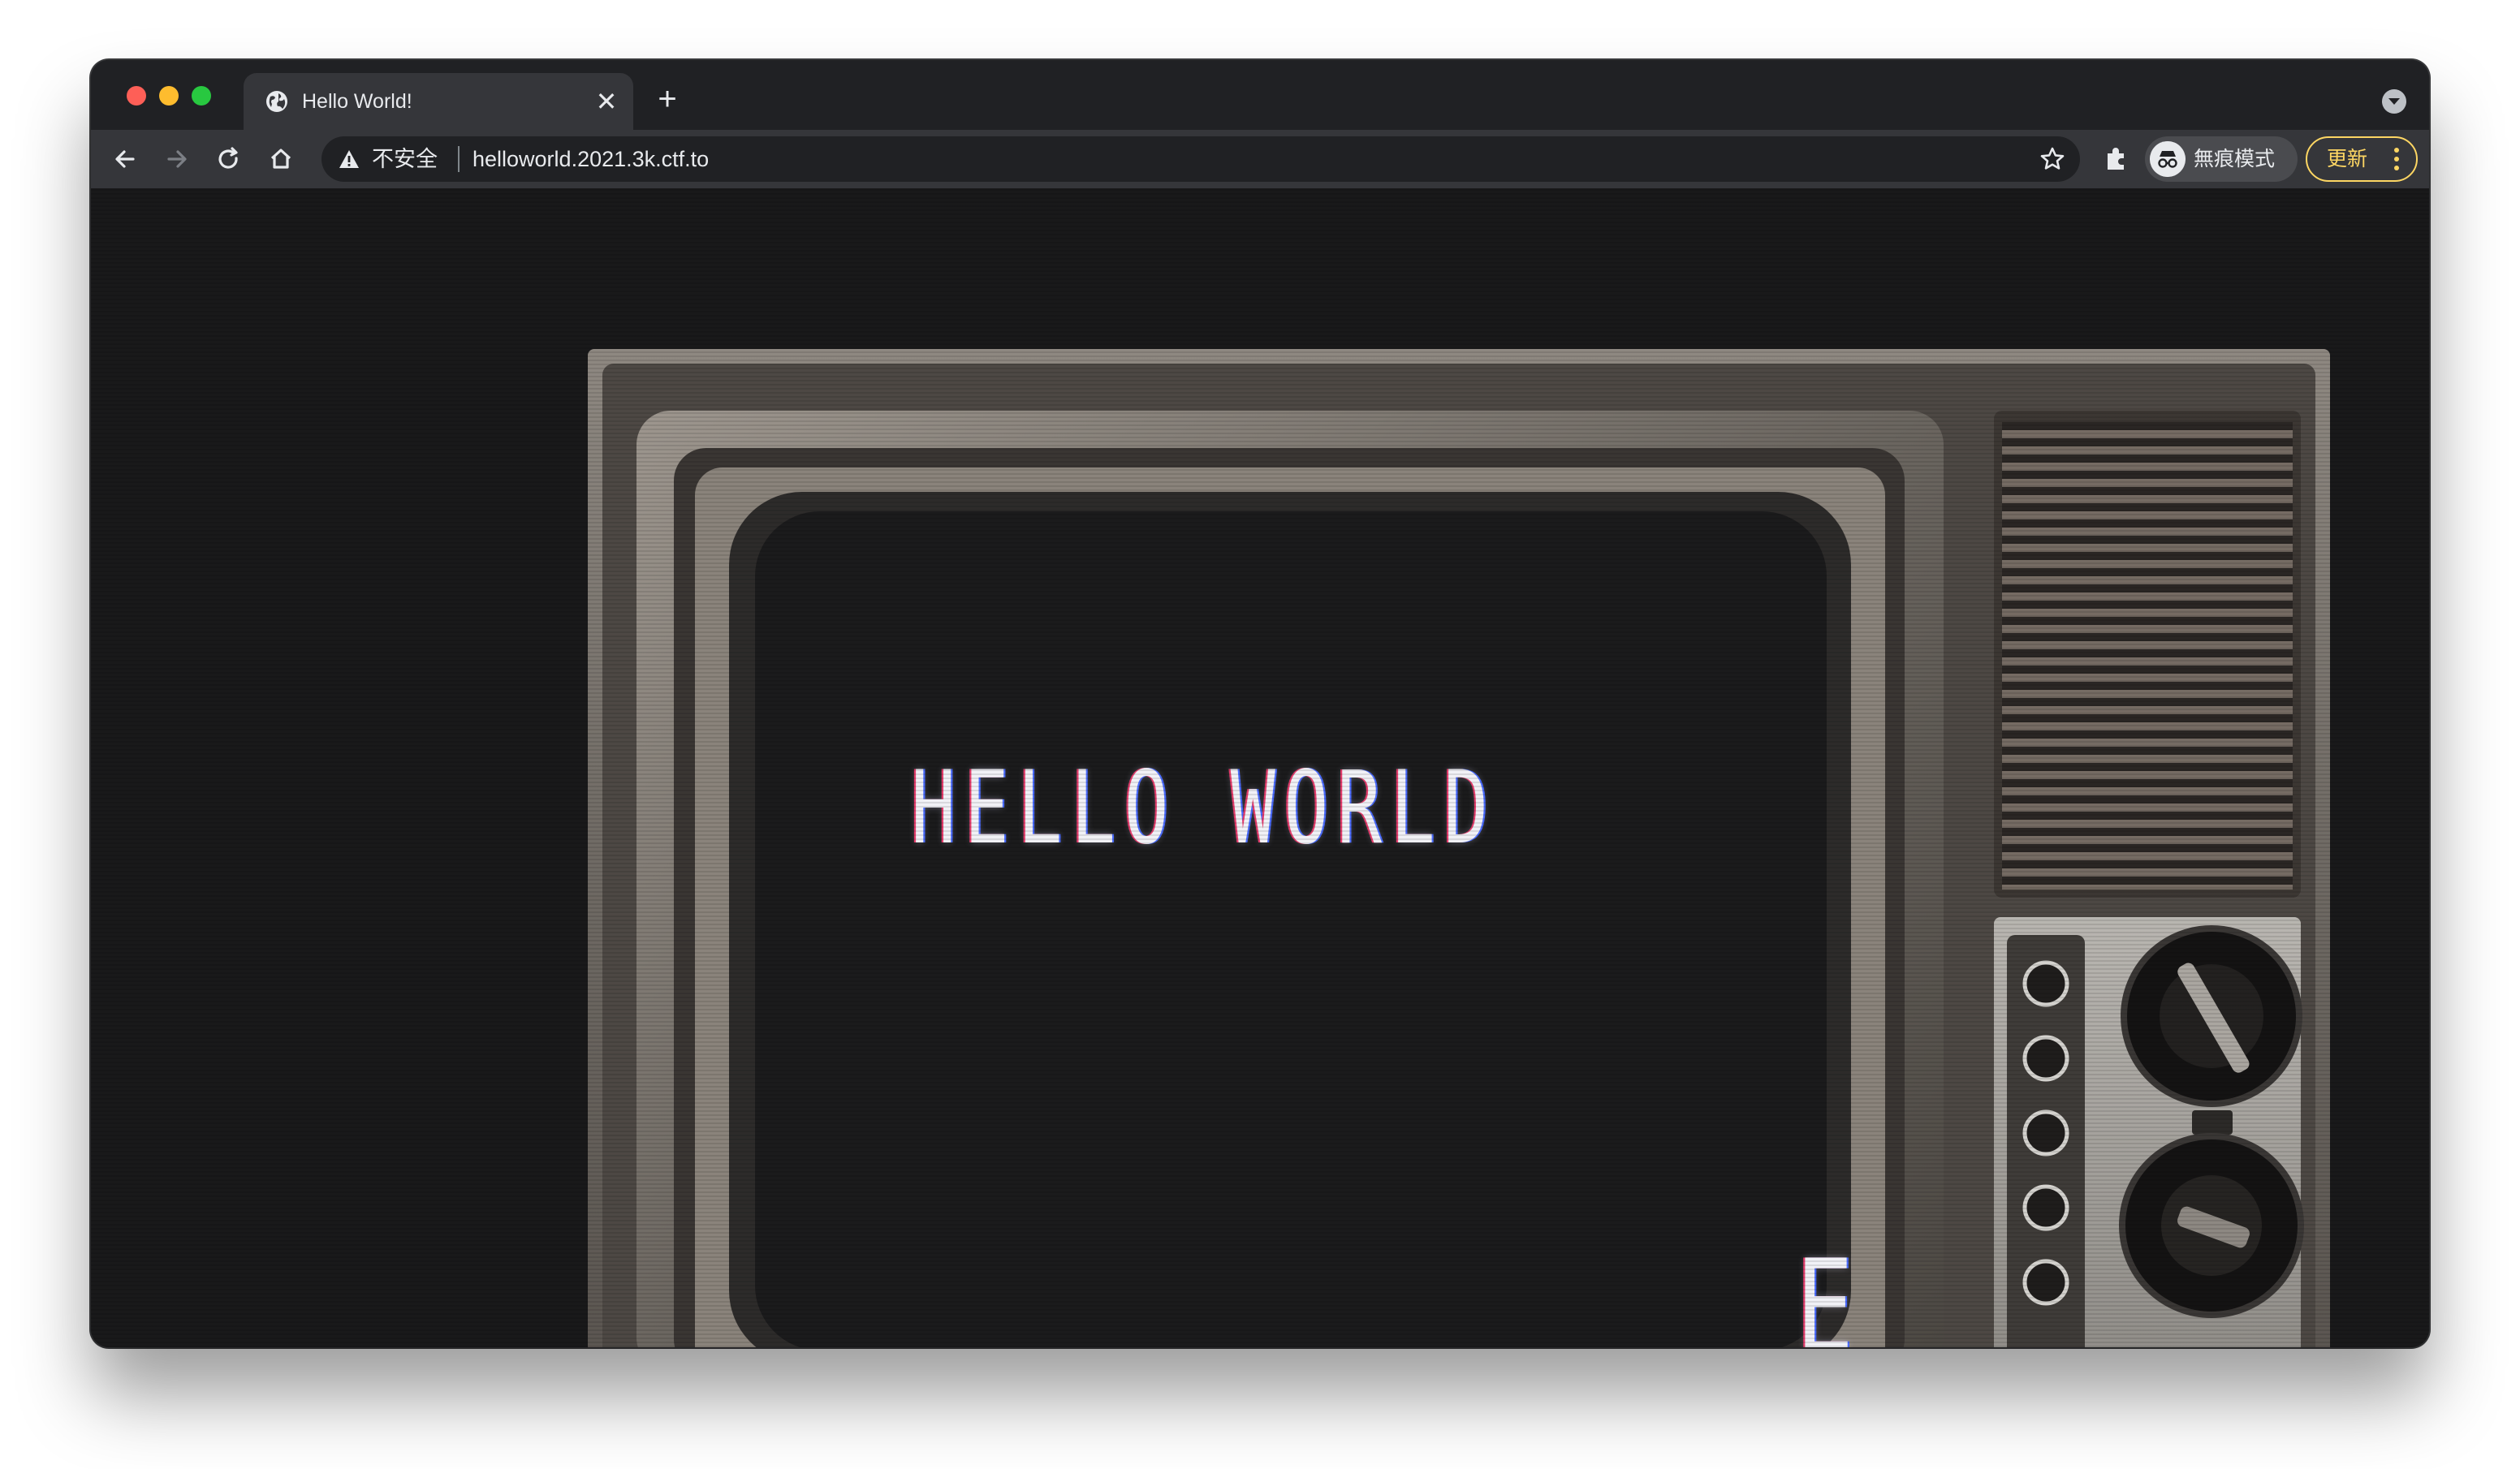  Describe the element at coordinates (2168, 159) in the screenshot. I see `incognito-icon` at that location.